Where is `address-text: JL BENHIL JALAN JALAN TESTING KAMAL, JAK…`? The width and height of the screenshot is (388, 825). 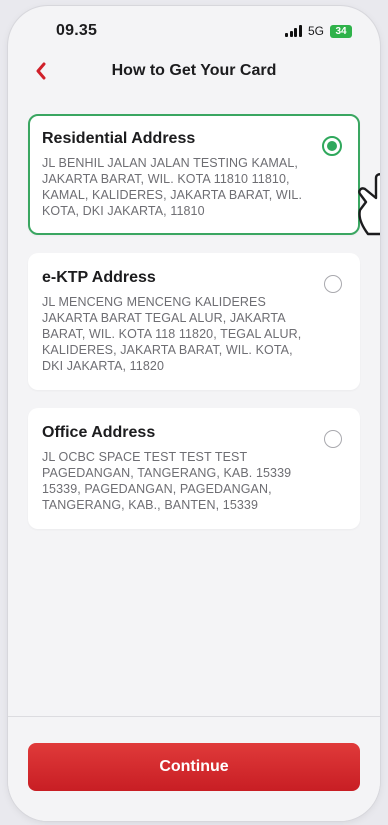 address-text: JL BENHIL JALAN JALAN TESTING KAMAL, JAK… is located at coordinates (172, 187).